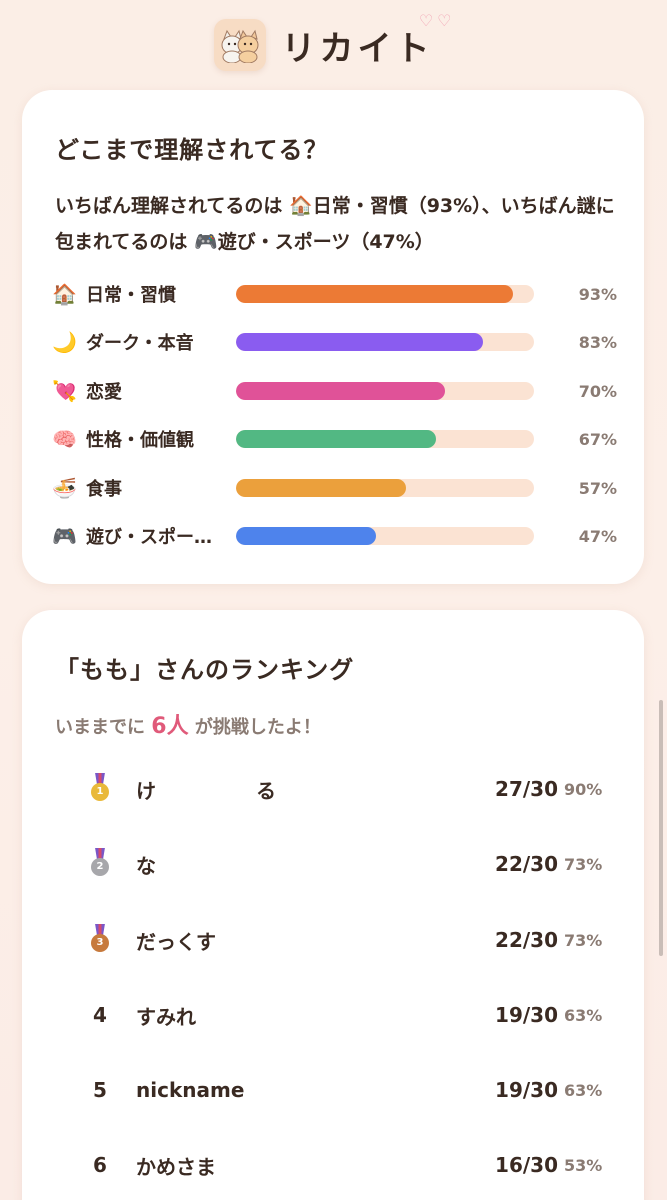  What do you see at coordinates (64, 294) in the screenshot?
I see `category-emoji-icon: 🏠` at bounding box center [64, 294].